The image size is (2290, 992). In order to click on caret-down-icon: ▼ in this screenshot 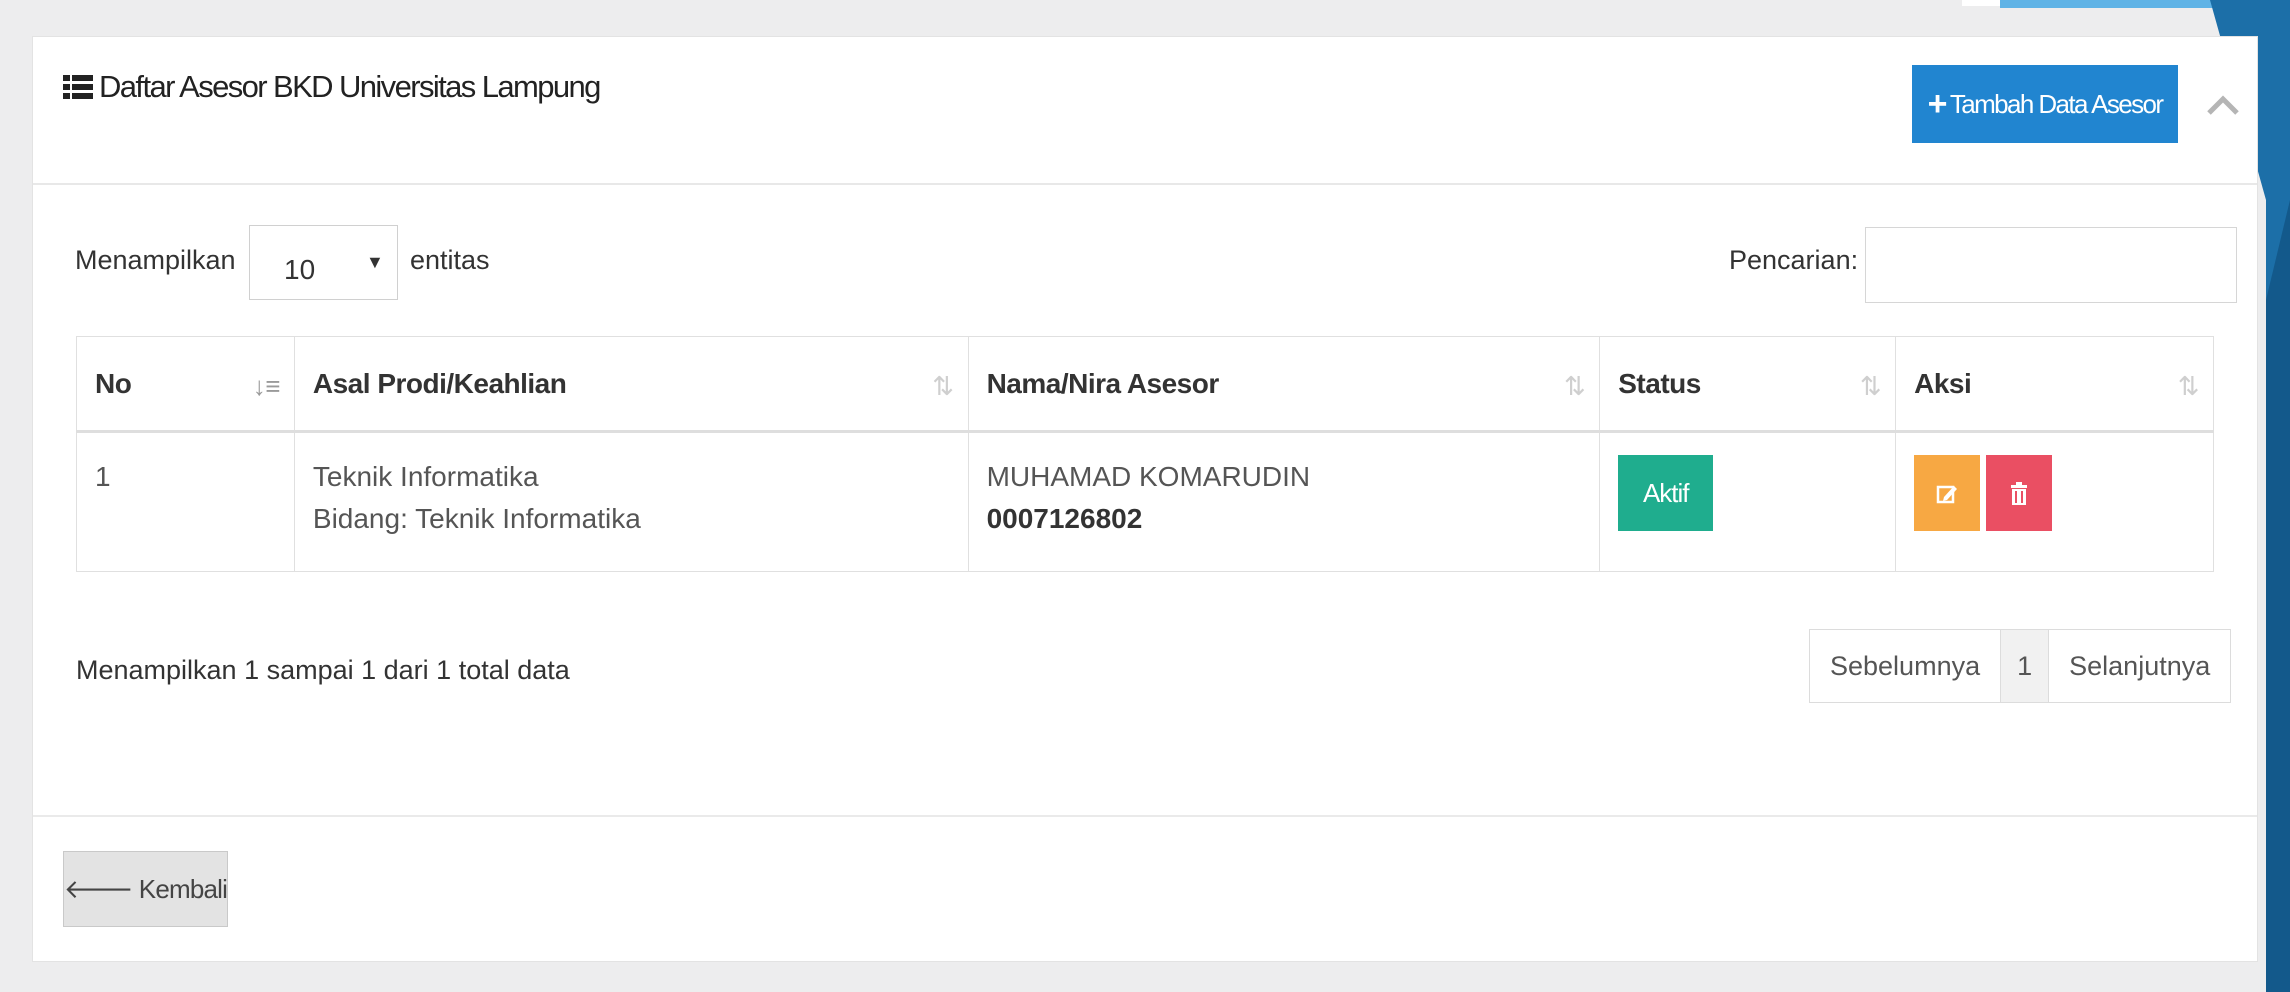, I will do `click(375, 262)`.